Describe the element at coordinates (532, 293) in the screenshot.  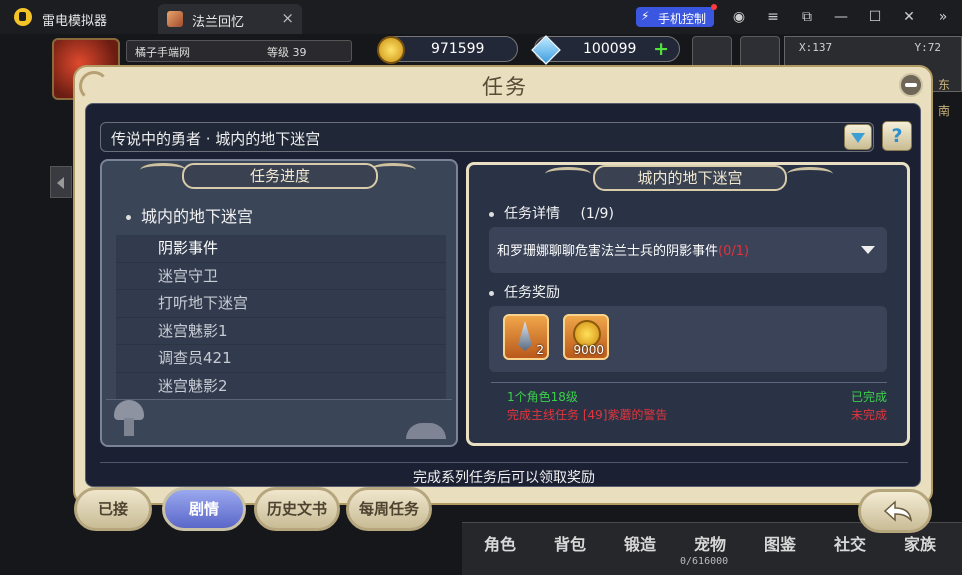
I see `reward-label: 任务奖励` at that location.